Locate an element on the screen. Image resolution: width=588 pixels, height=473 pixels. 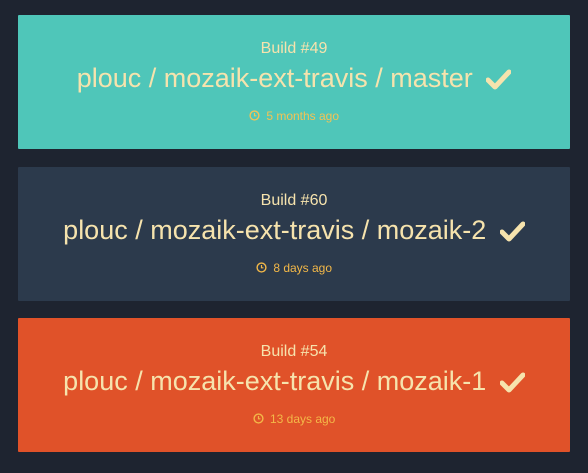
repo-branch-path: plouc / mozaik-ext-travis / mozaik-1 is located at coordinates (275, 381).